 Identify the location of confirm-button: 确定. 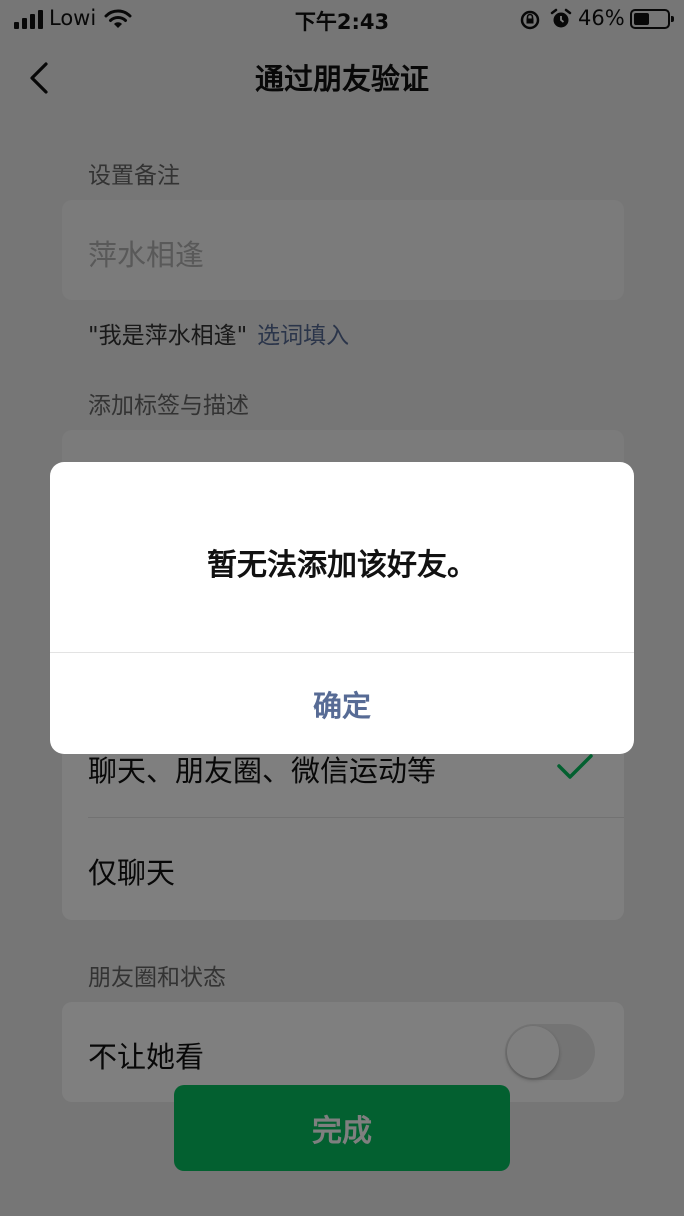
(342, 703).